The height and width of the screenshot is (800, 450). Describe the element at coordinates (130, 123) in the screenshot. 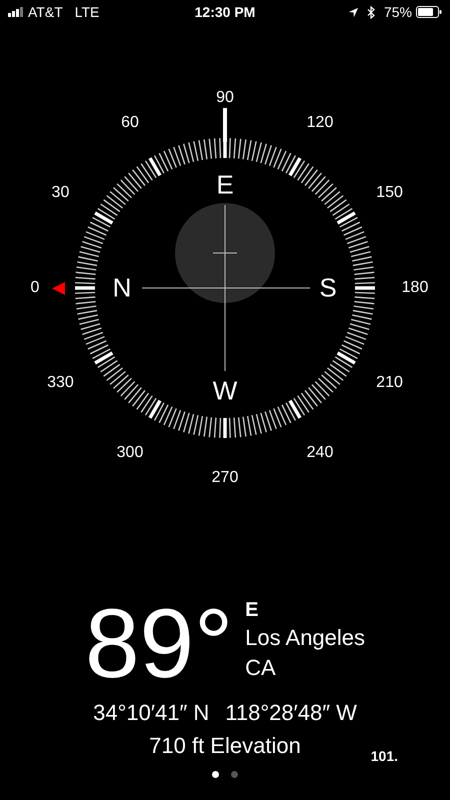

I see `degree-label: 60` at that location.